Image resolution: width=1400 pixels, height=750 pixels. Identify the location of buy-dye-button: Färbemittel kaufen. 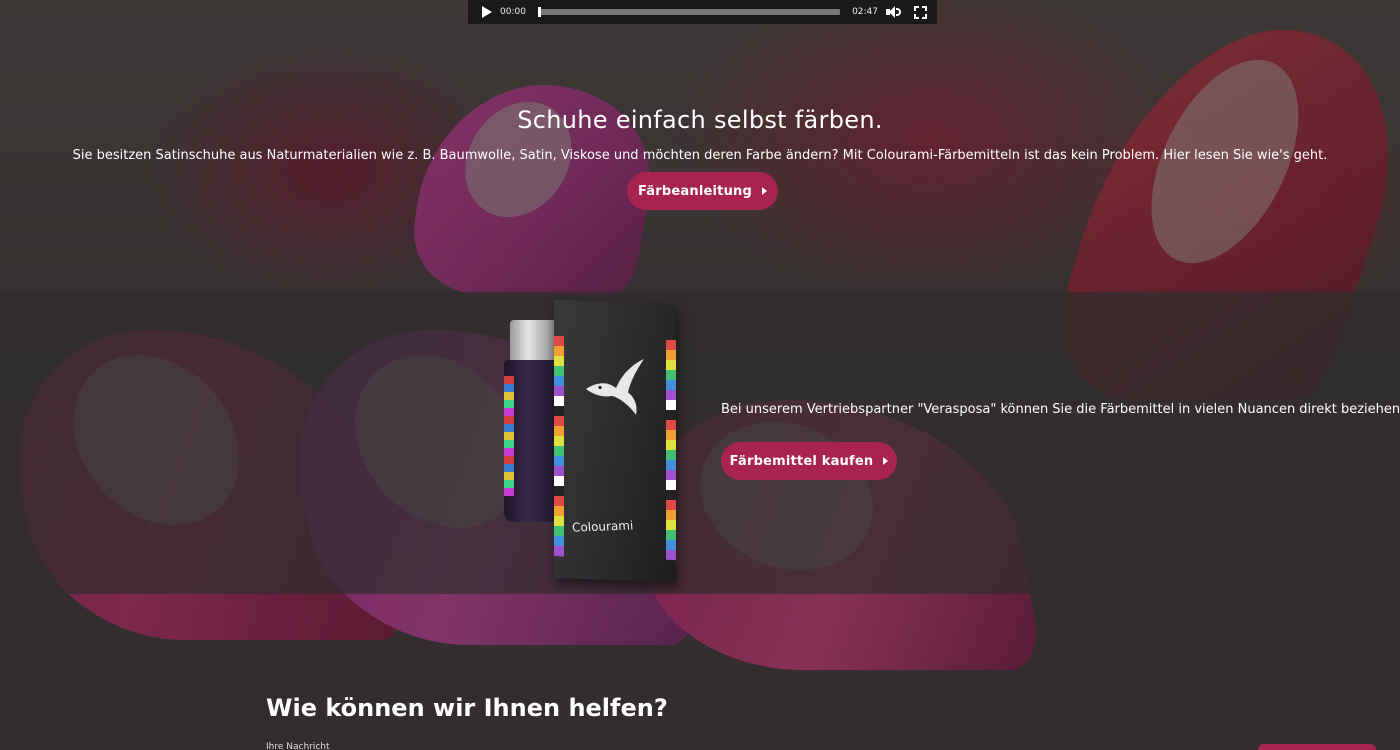
(809, 461).